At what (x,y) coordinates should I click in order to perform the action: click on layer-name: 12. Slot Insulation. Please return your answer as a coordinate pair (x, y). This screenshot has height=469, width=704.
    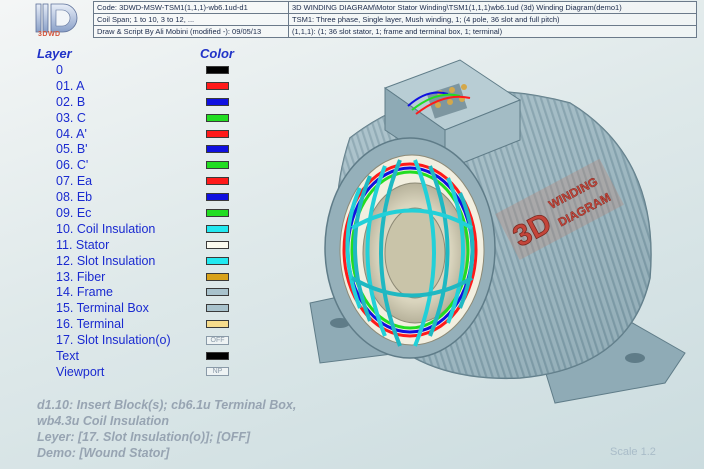
    Looking at the image, I should click on (106, 260).